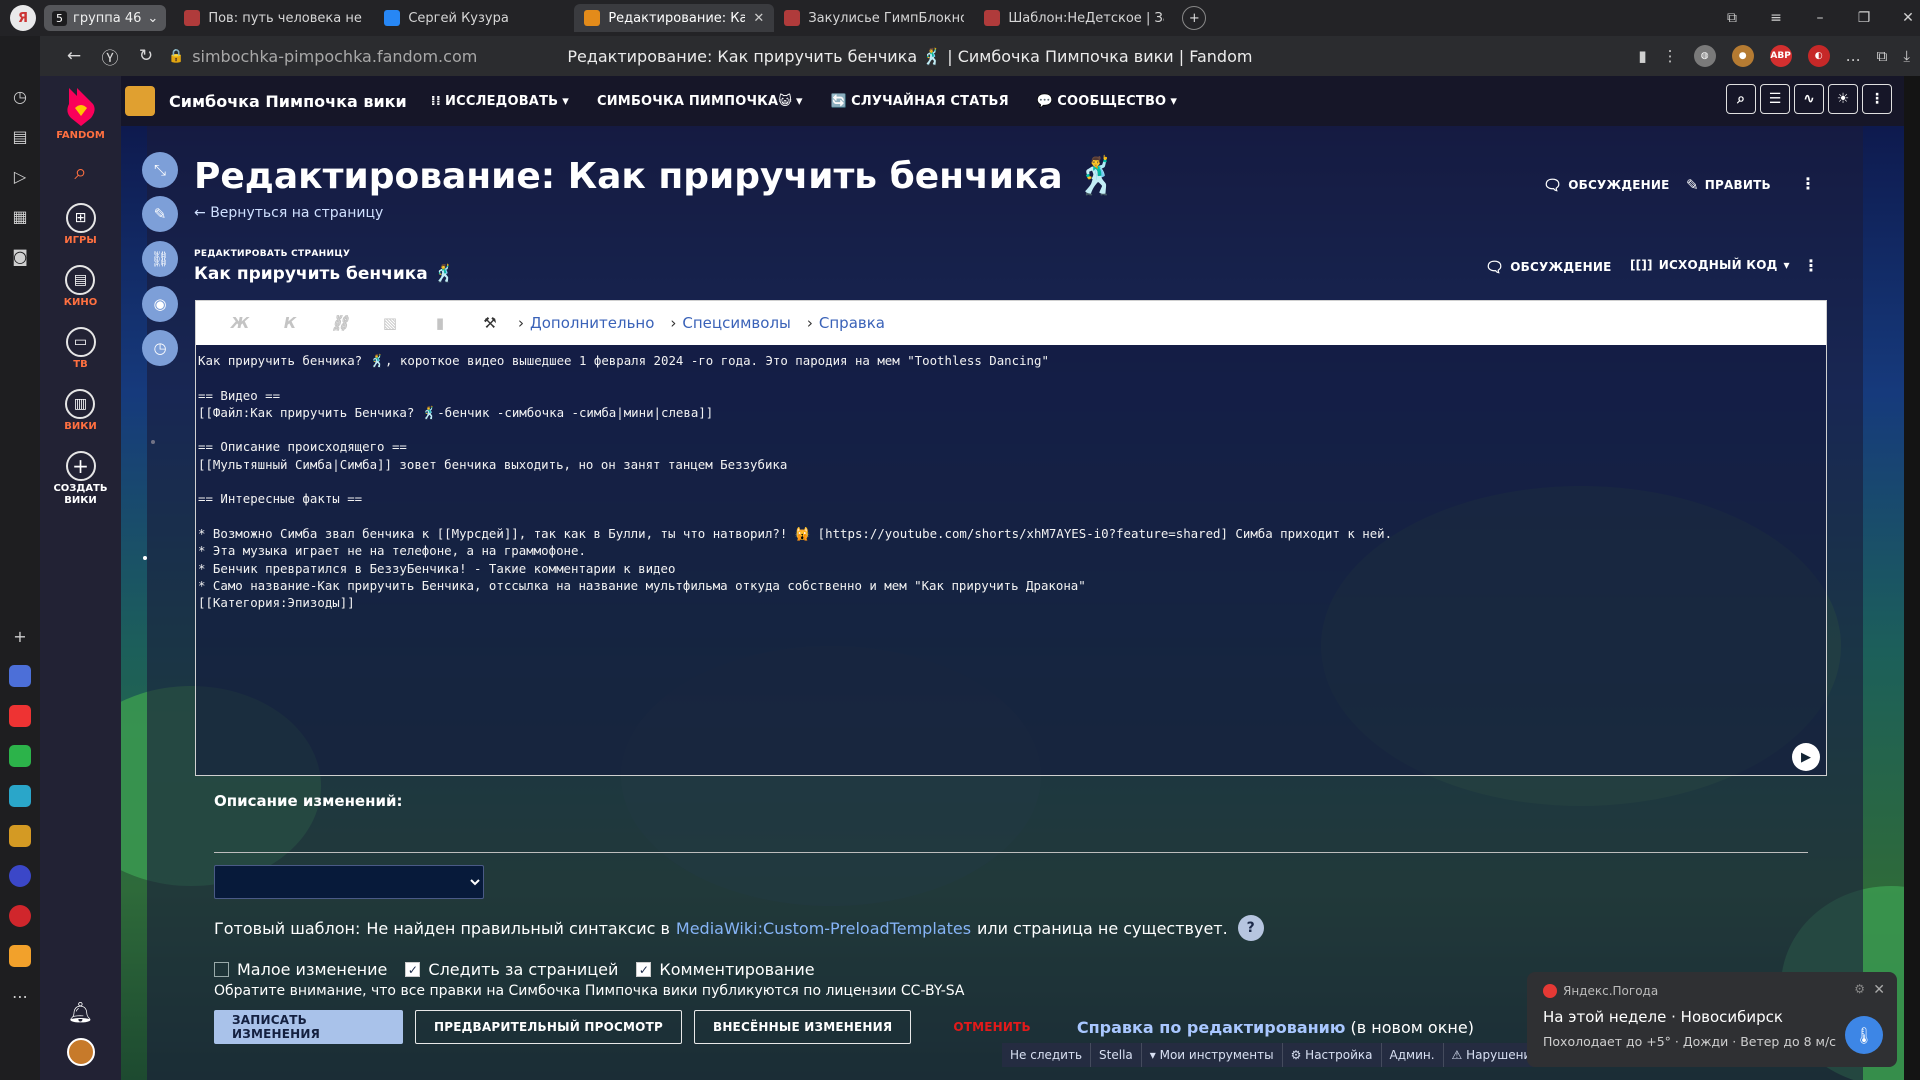 This screenshot has width=1920, height=1080. Describe the element at coordinates (1906, 56) in the screenshot. I see `download-icon: ⤓` at that location.